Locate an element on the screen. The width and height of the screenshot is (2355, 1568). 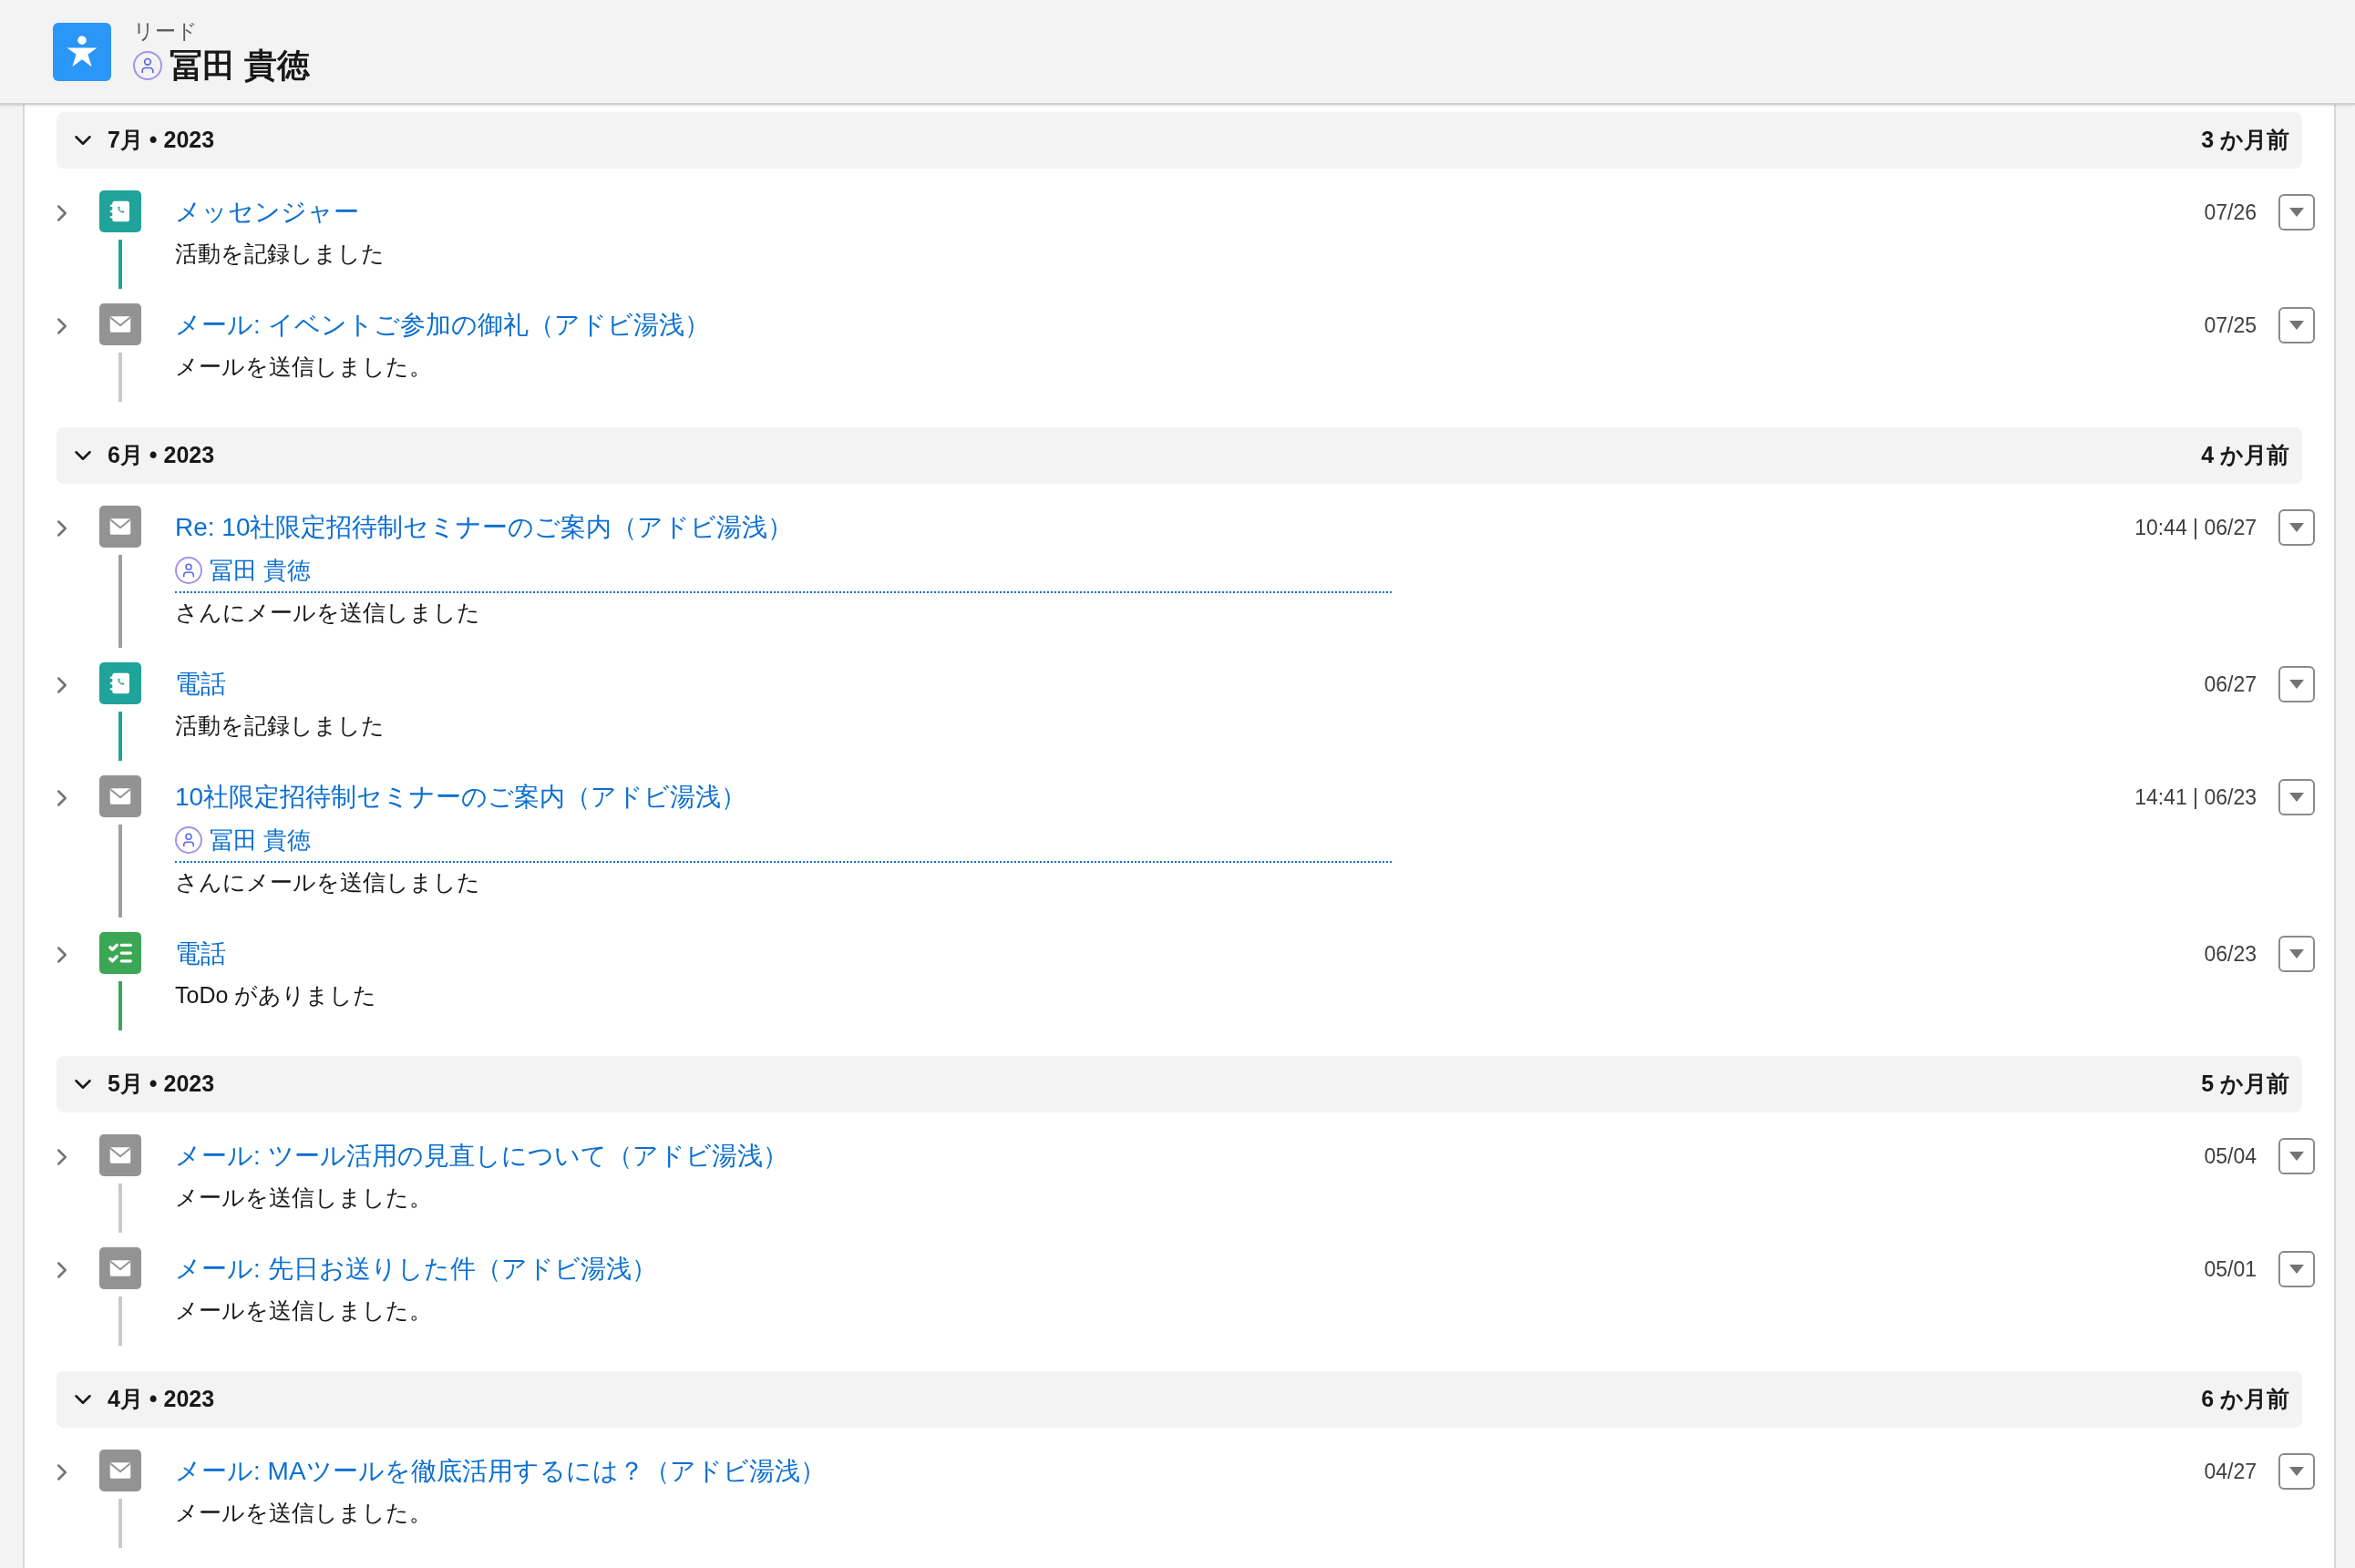
relative-time: 4 か月前 is located at coordinates (2245, 455).